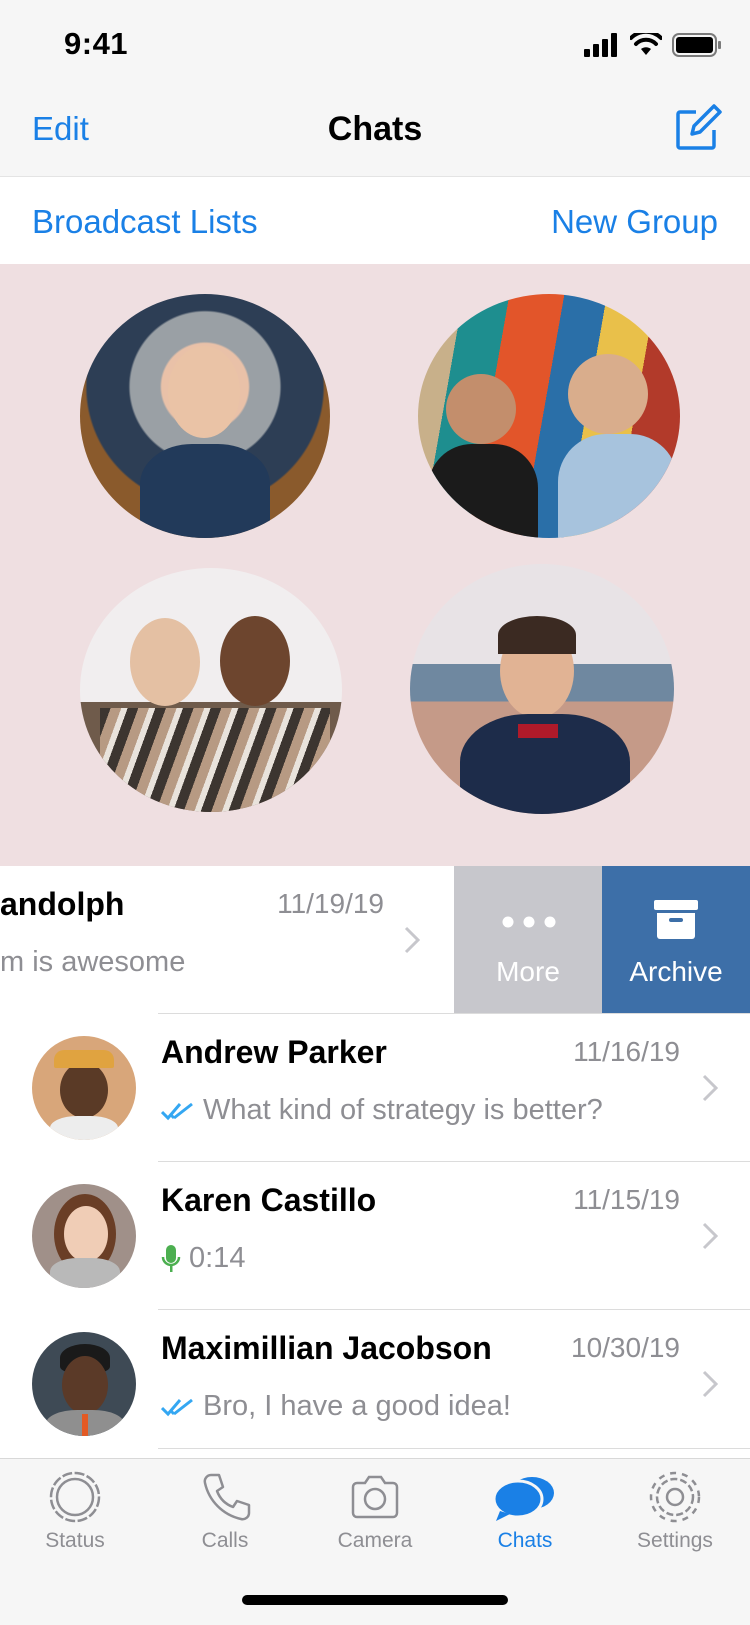  Describe the element at coordinates (75, 1540) in the screenshot. I see `tab-label: Status` at that location.